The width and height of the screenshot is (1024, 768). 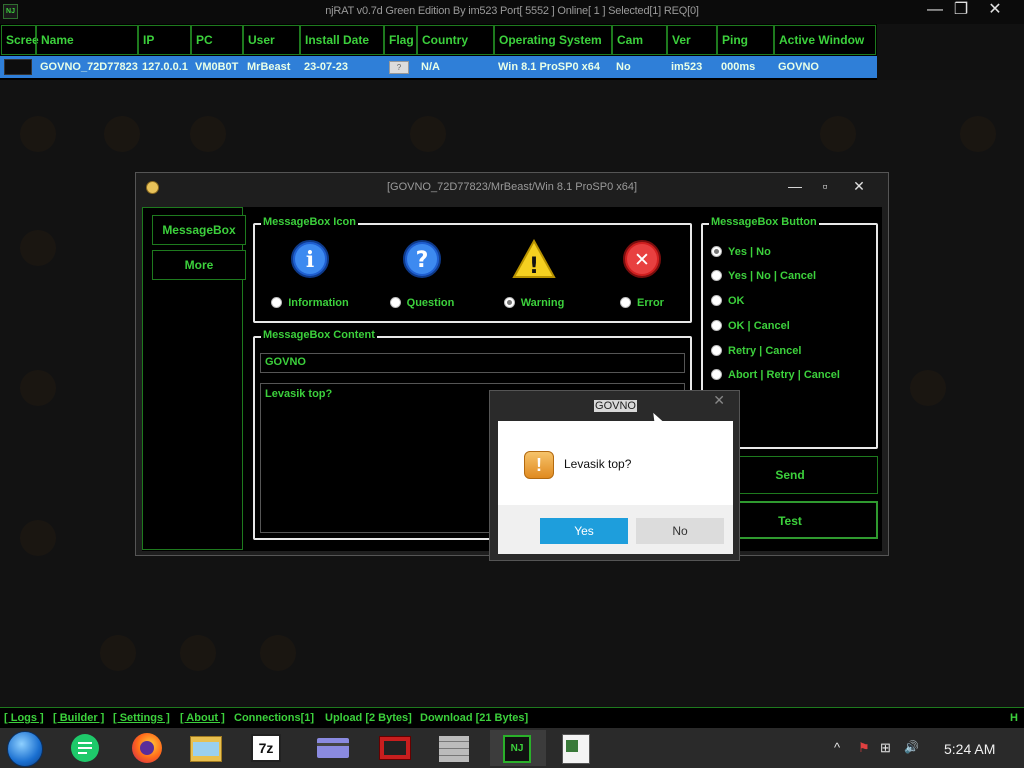 I want to click on radio-error, so click(x=626, y=303).